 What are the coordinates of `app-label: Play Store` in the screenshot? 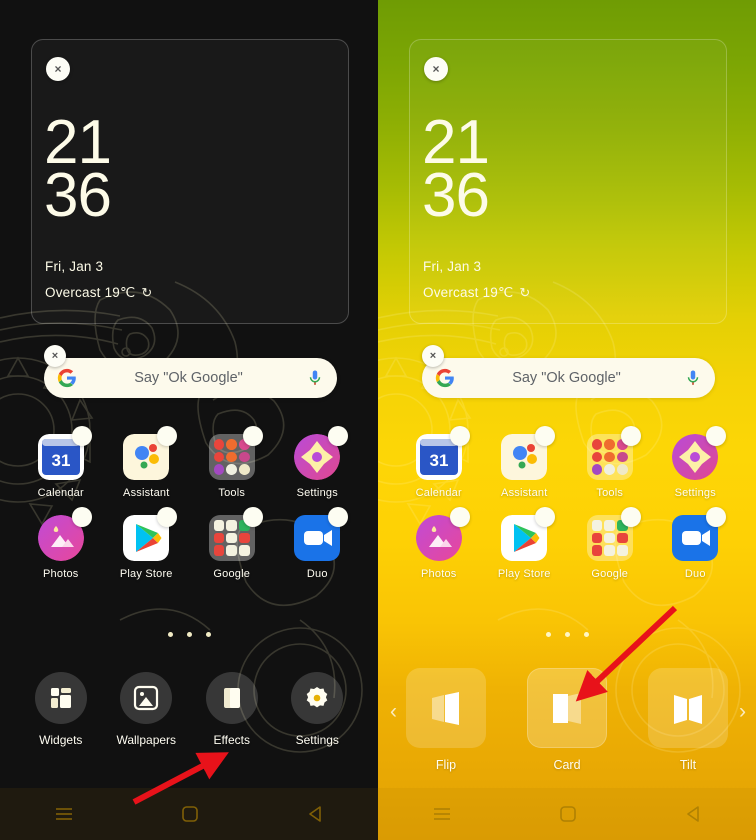 It's located at (524, 574).